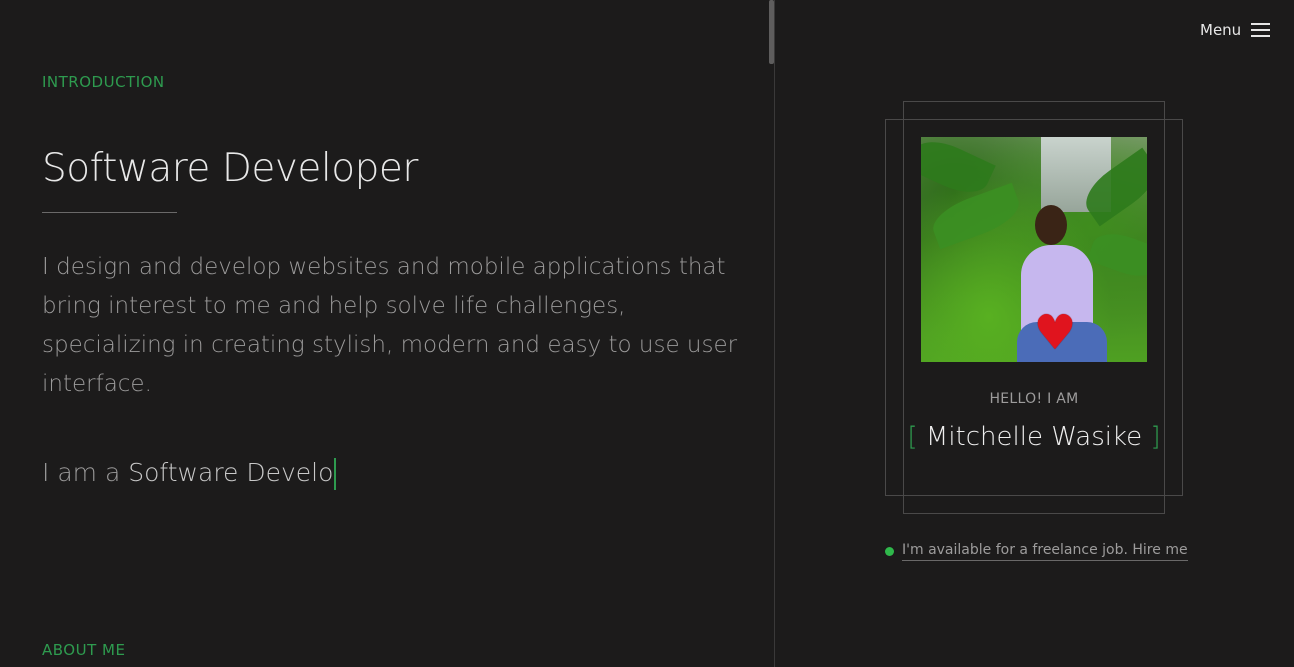 This screenshot has width=1294, height=667. I want to click on typed-headline: I am a Software Develo, so click(189, 474).